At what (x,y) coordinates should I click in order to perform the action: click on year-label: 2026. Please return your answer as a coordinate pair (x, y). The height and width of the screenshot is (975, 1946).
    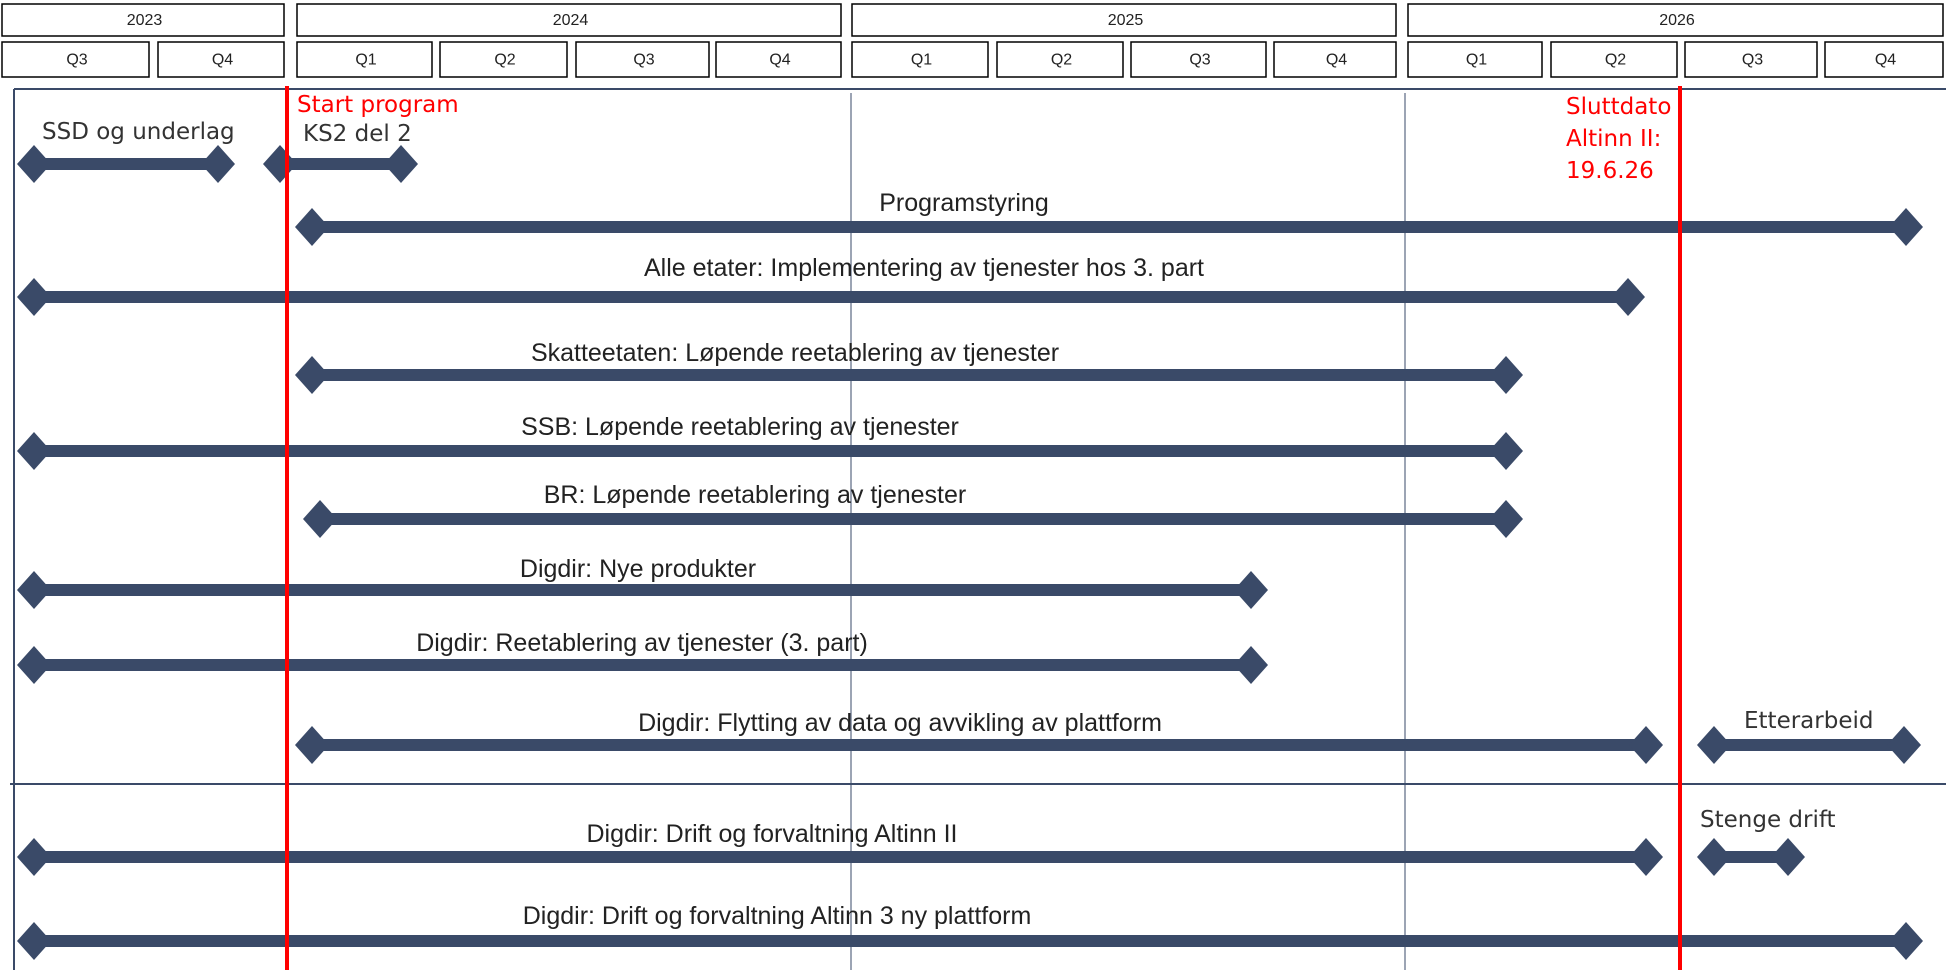
    Looking at the image, I should click on (1677, 20).